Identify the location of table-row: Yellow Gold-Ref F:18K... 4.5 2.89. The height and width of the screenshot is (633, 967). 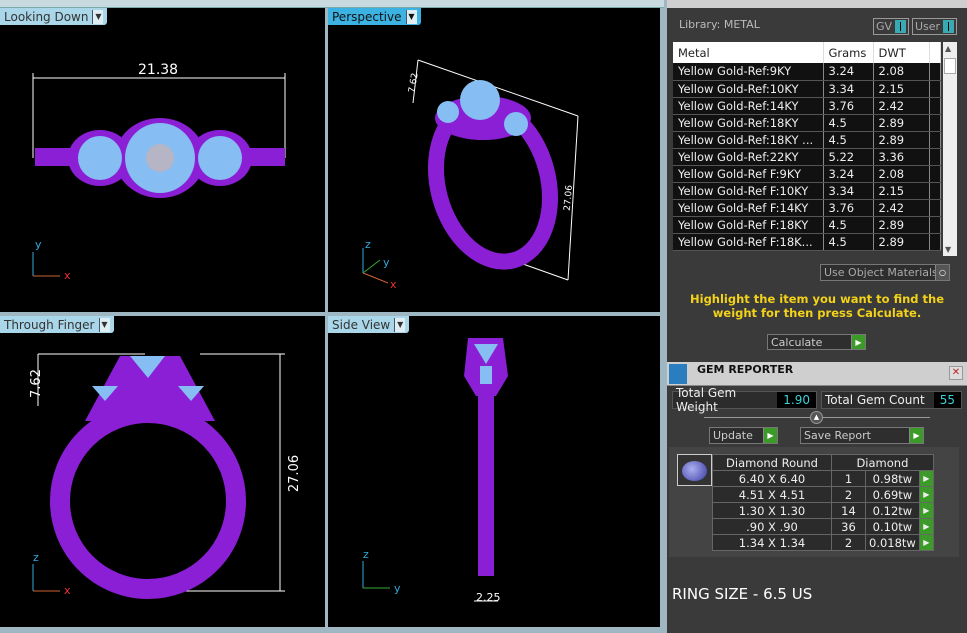
(807, 242).